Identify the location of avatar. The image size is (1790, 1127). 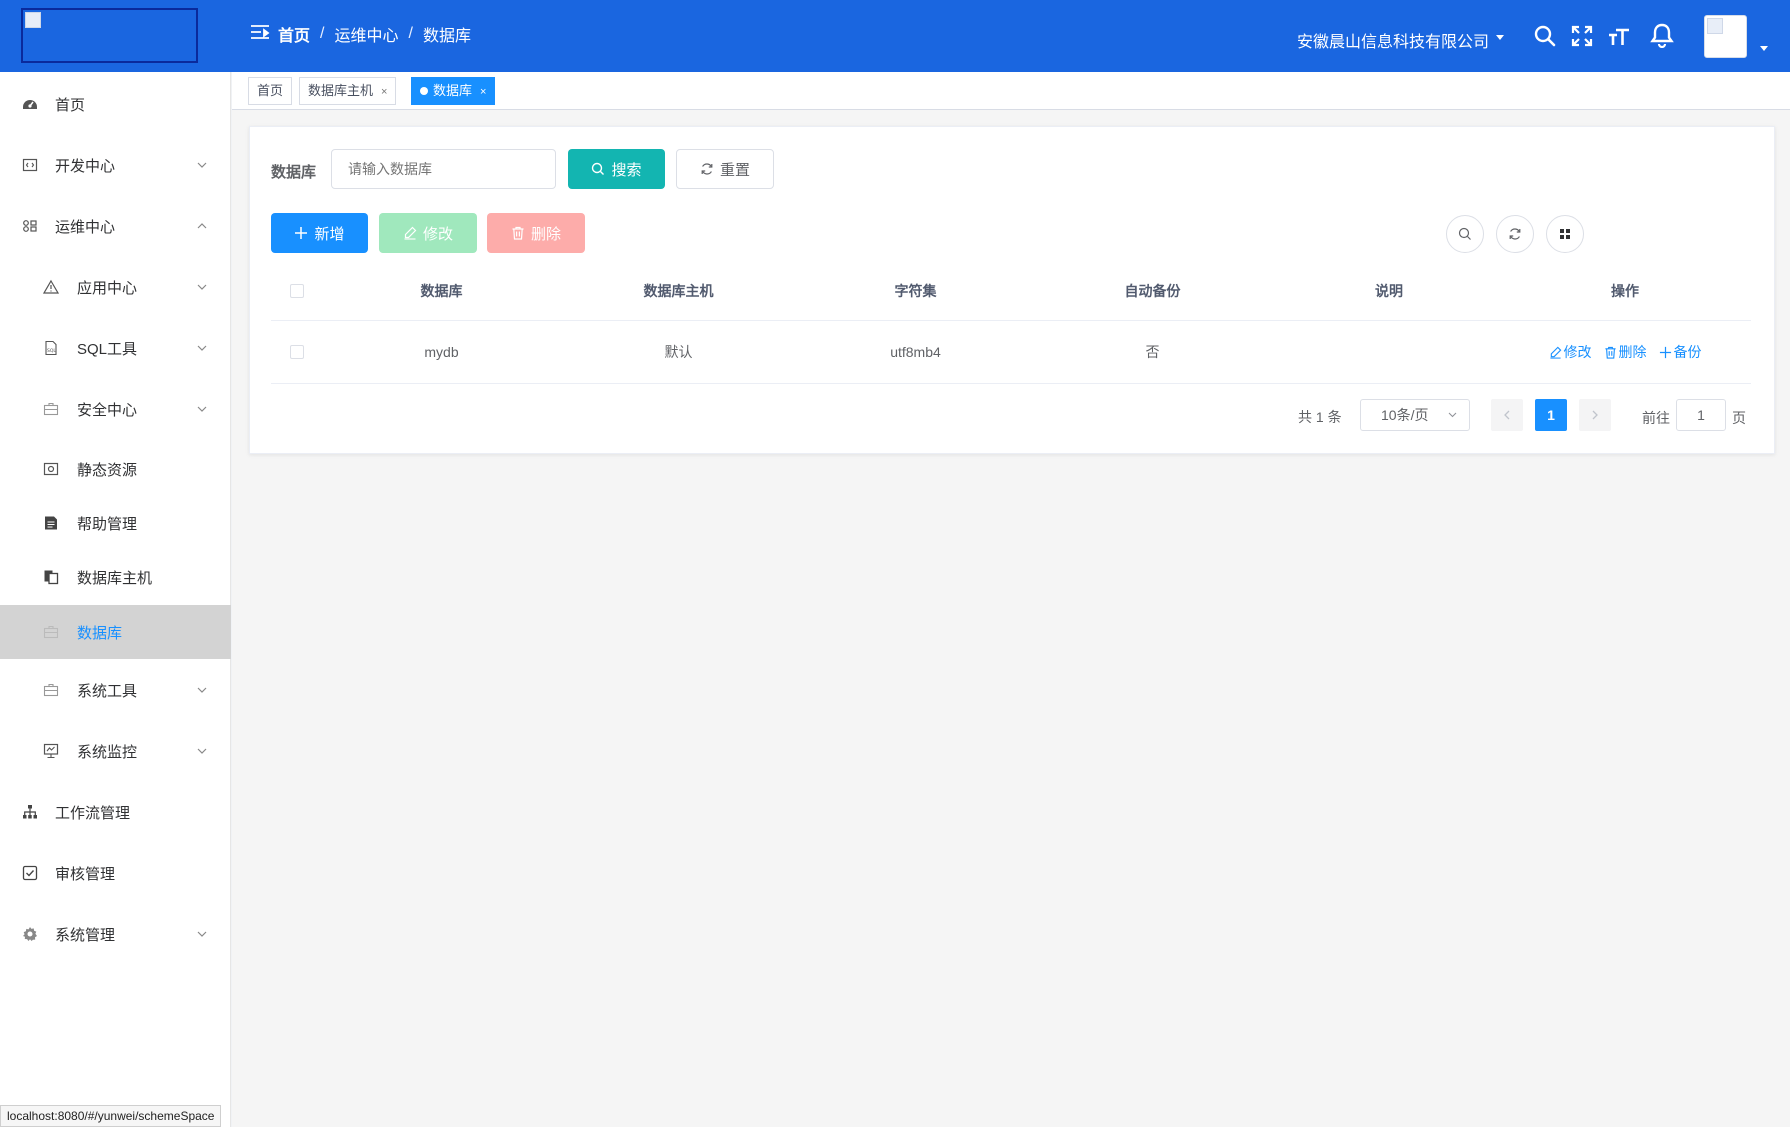
(1725, 36).